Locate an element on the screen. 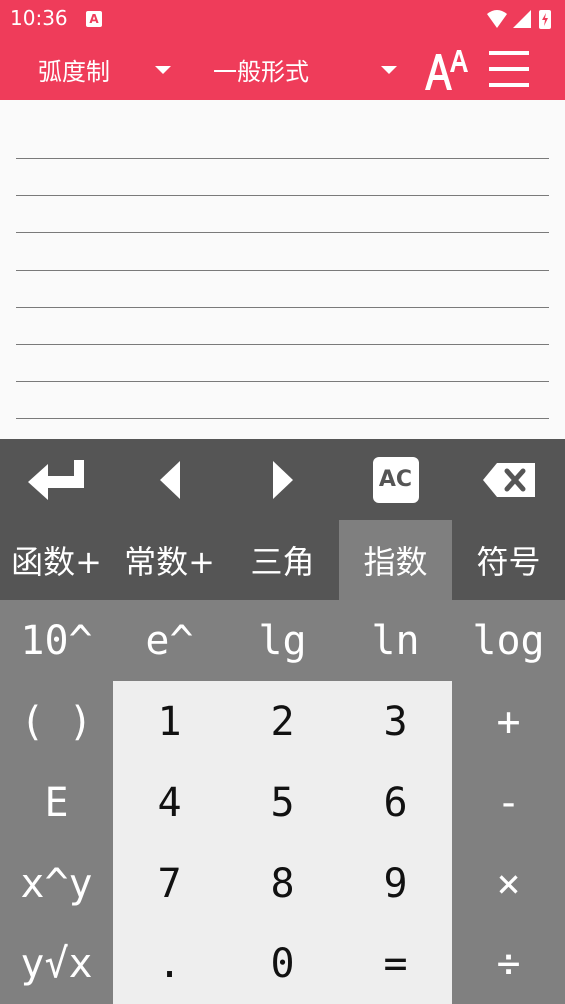 The width and height of the screenshot is (565, 1004). angle-mode-dropdown: 弧度制 is located at coordinates (108, 69).